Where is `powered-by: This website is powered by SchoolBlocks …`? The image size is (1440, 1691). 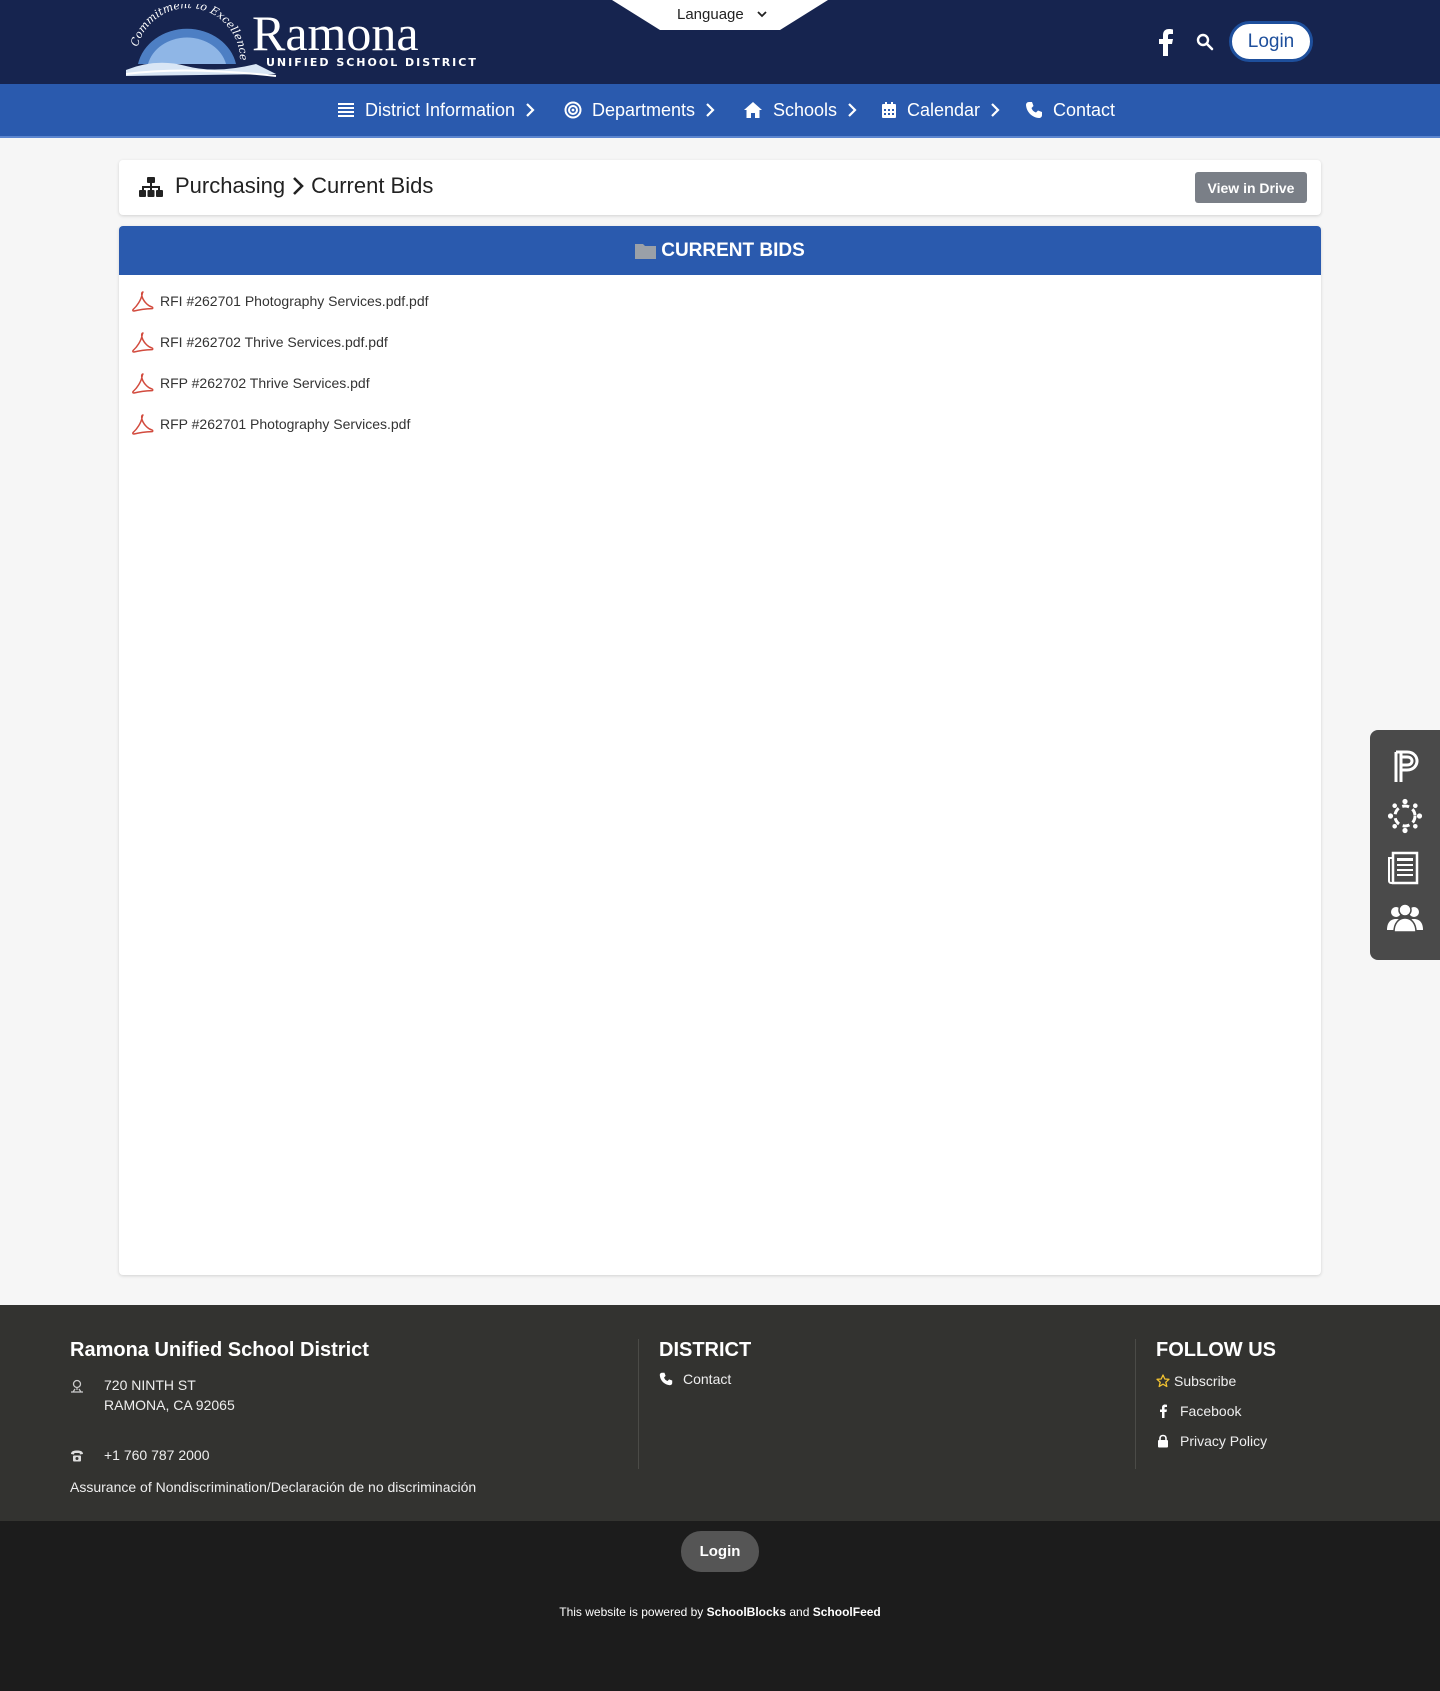 powered-by: This website is powered by SchoolBlocks … is located at coordinates (720, 1612).